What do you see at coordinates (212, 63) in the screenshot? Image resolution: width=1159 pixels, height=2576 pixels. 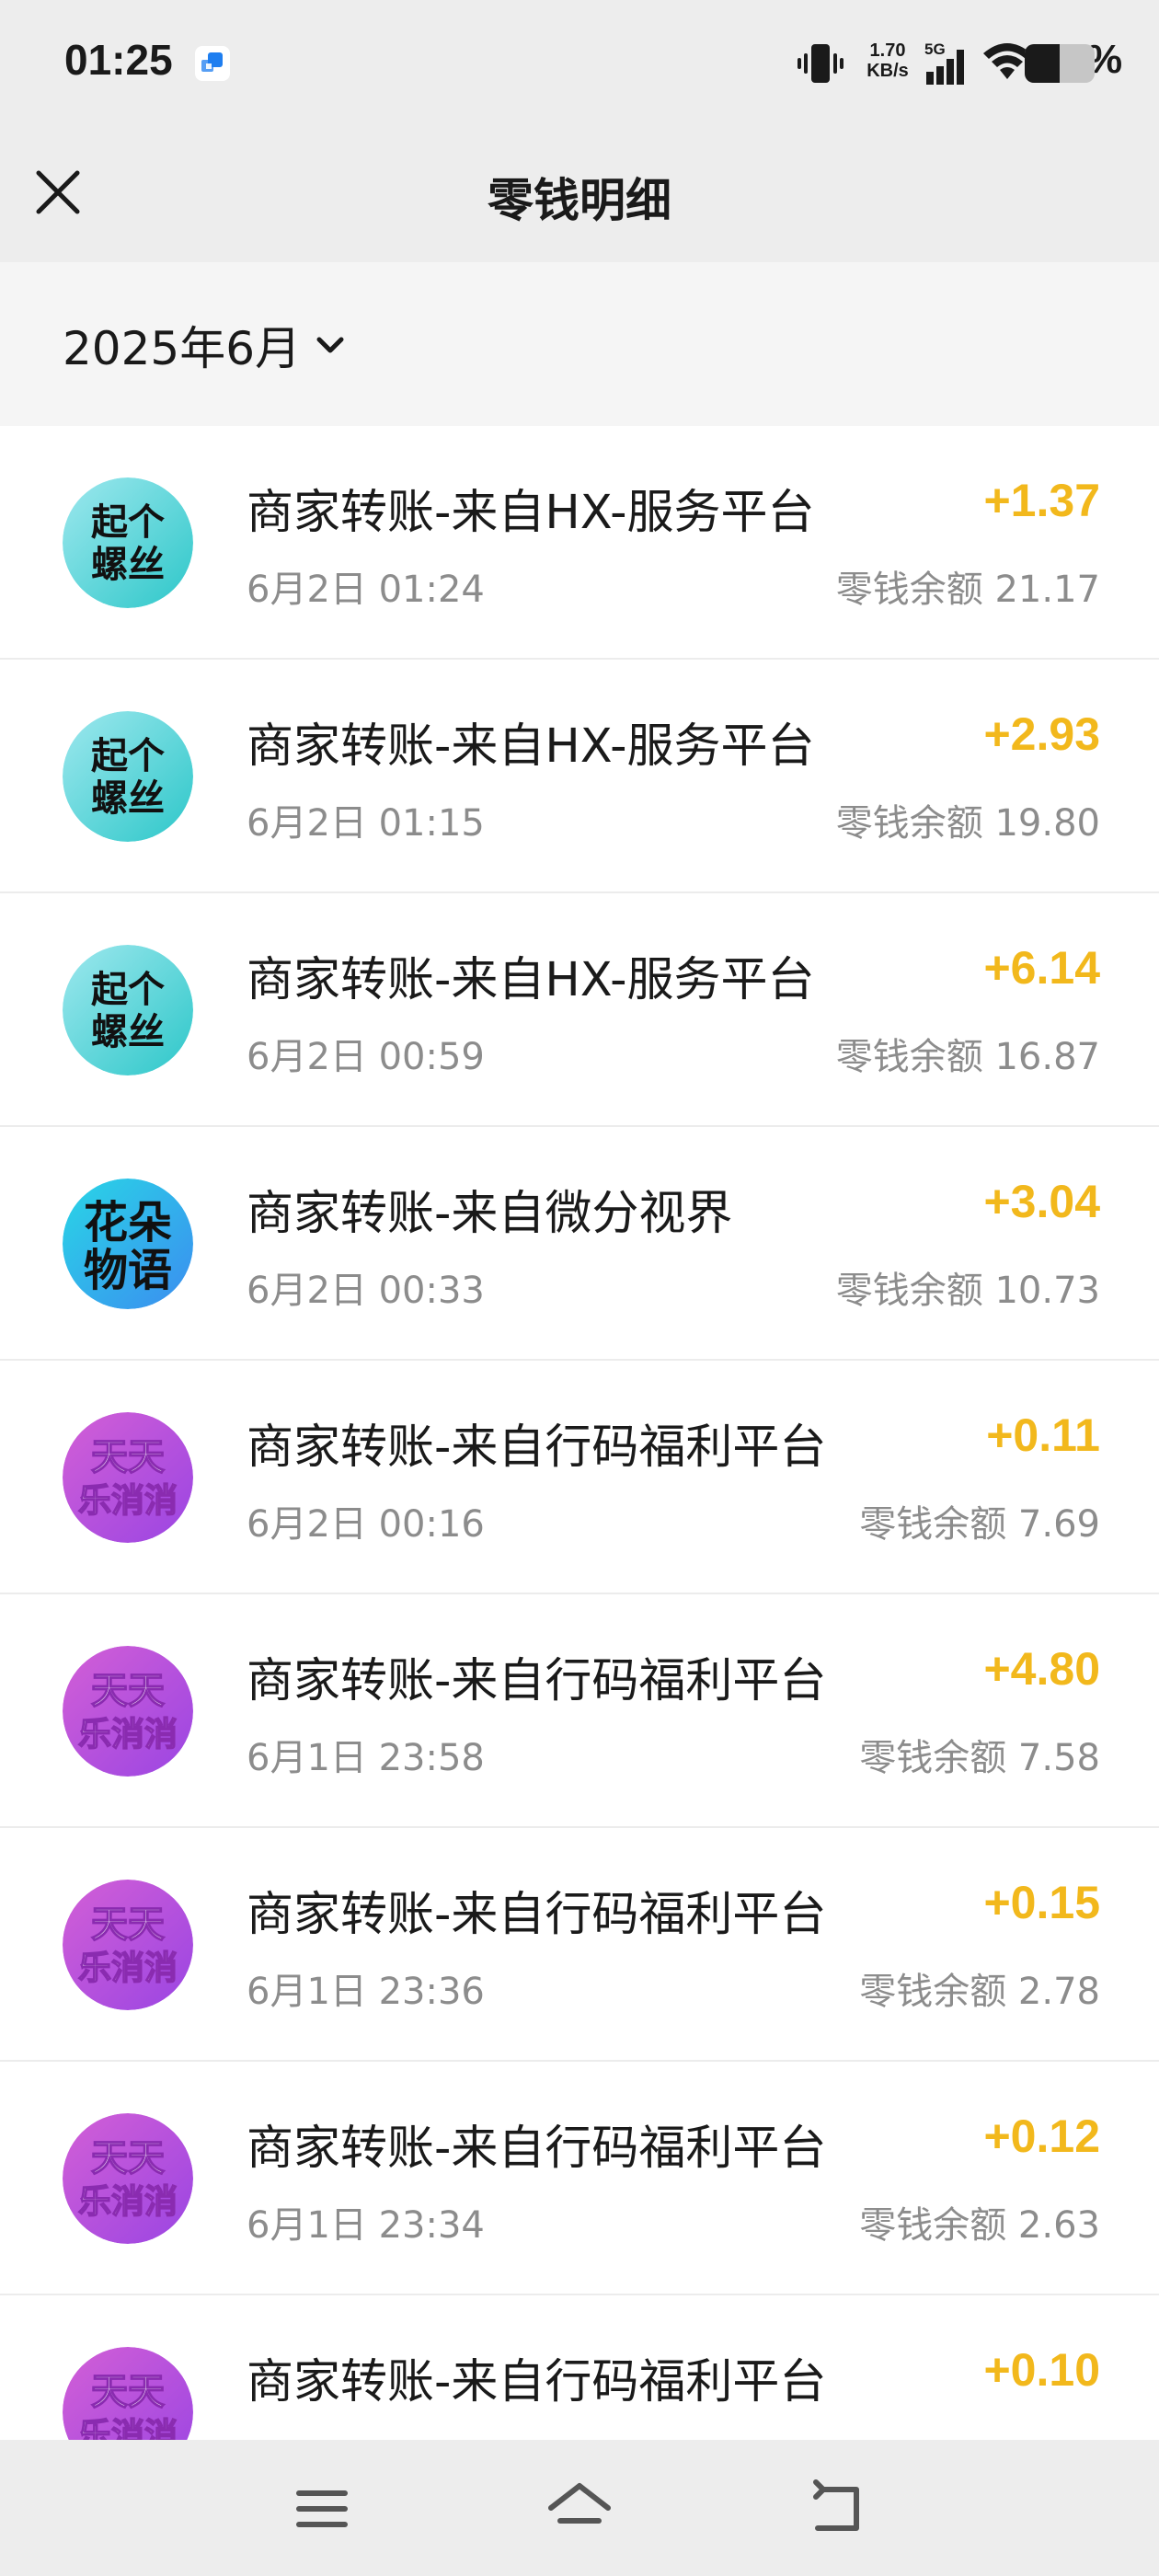 I see `app-notification-icon` at bounding box center [212, 63].